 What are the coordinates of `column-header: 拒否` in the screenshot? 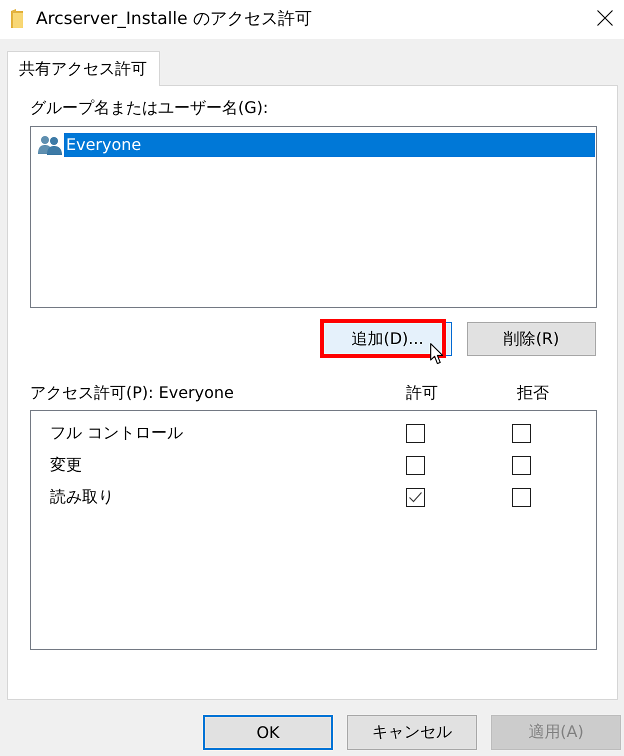 It's located at (533, 393).